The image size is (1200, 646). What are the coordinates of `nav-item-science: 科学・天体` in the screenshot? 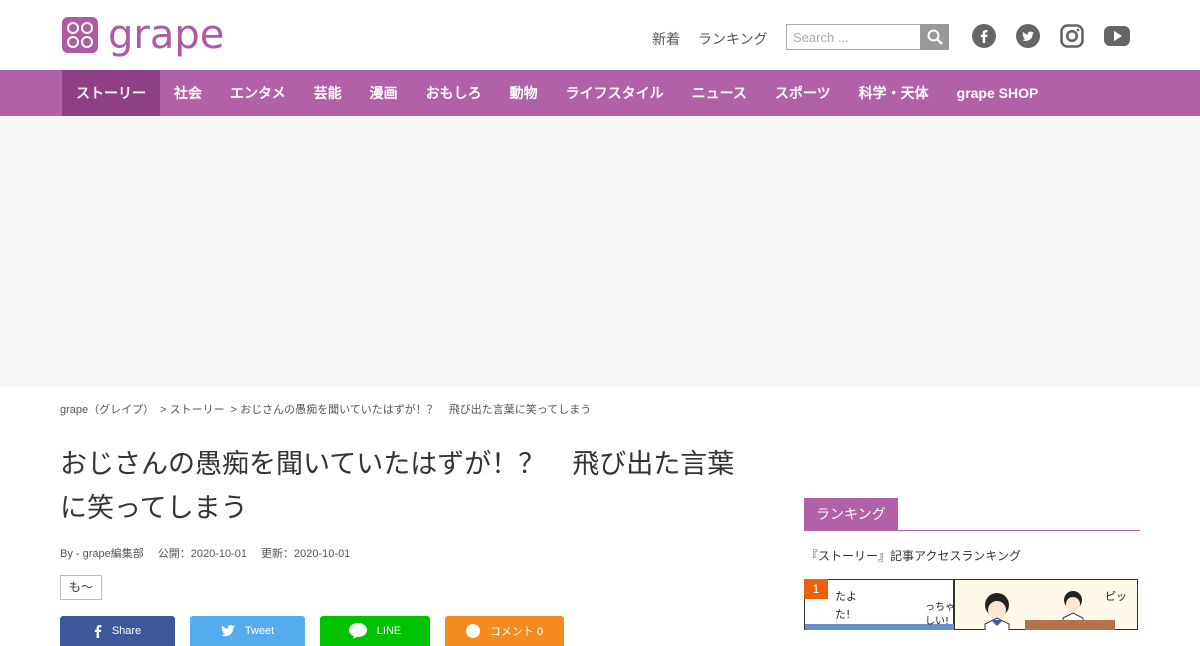 It's located at (894, 93).